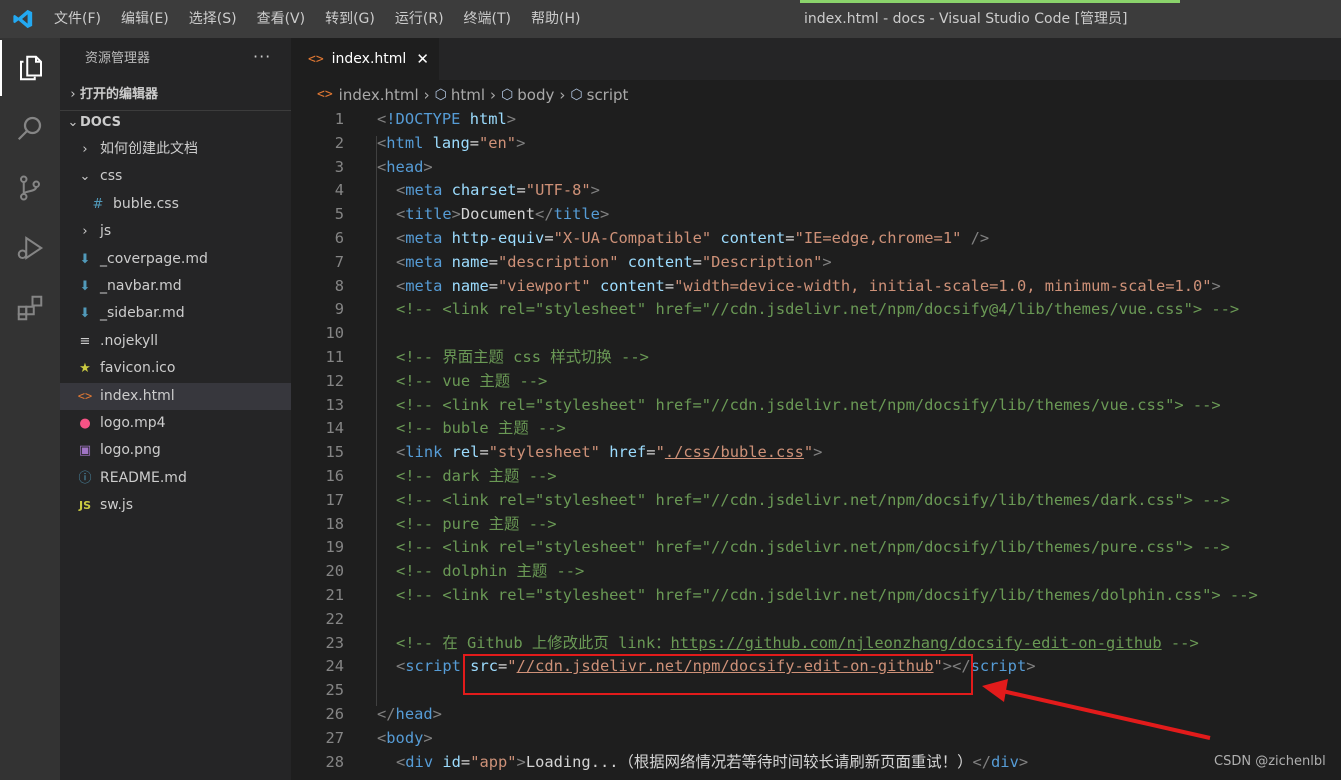 The image size is (1341, 780). What do you see at coordinates (30, 68) in the screenshot?
I see `activity-explorer` at bounding box center [30, 68].